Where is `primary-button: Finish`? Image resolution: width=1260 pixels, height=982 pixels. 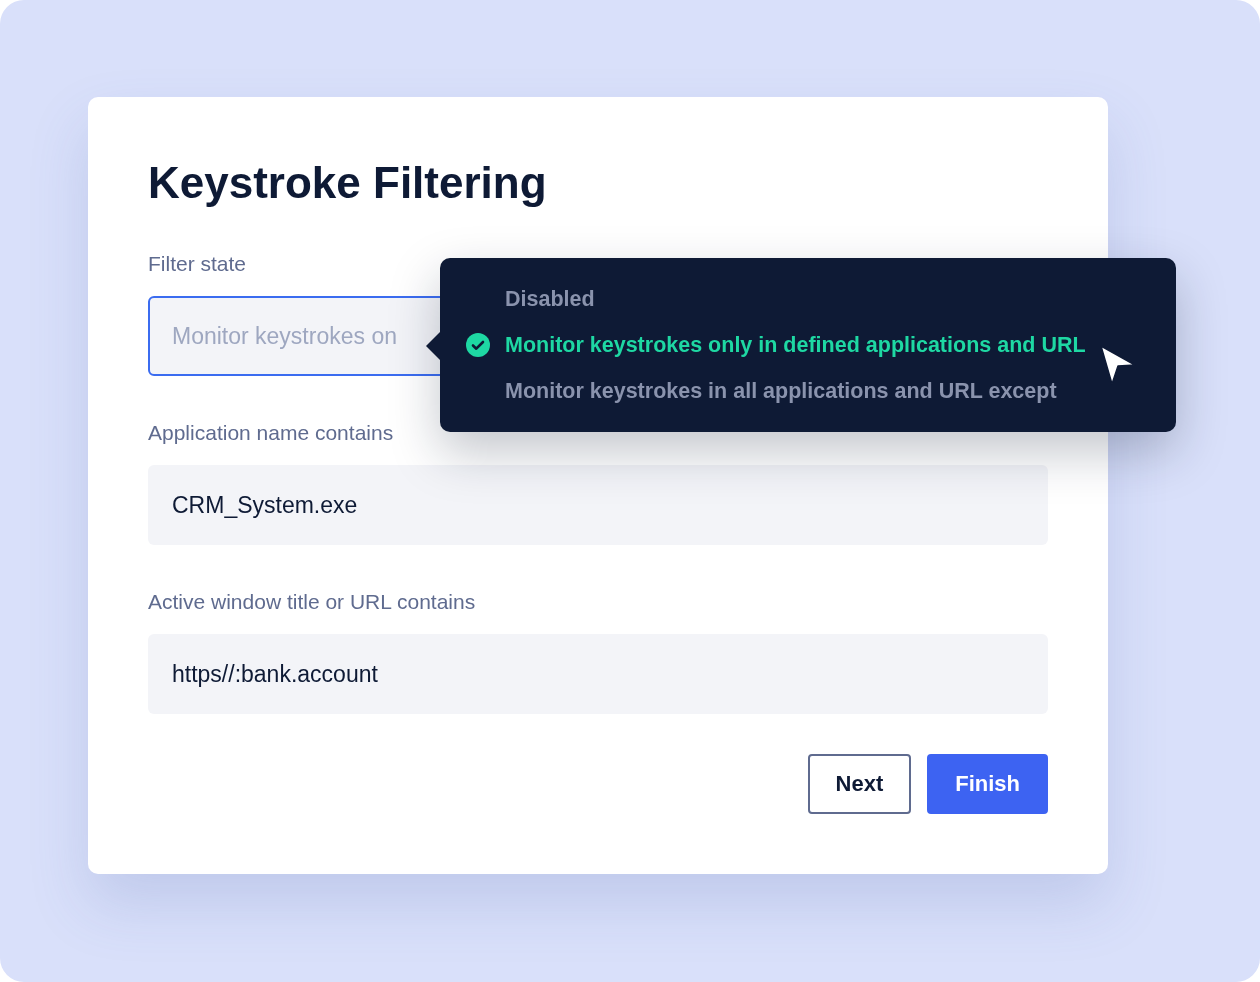 primary-button: Finish is located at coordinates (987, 784).